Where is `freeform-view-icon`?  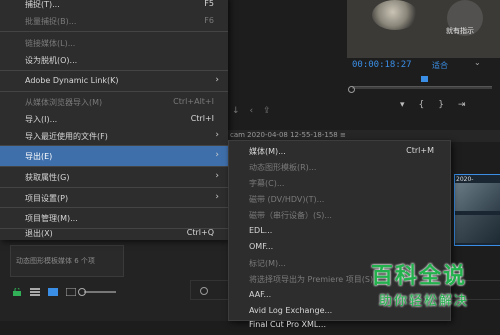 freeform-view-icon is located at coordinates (71, 292).